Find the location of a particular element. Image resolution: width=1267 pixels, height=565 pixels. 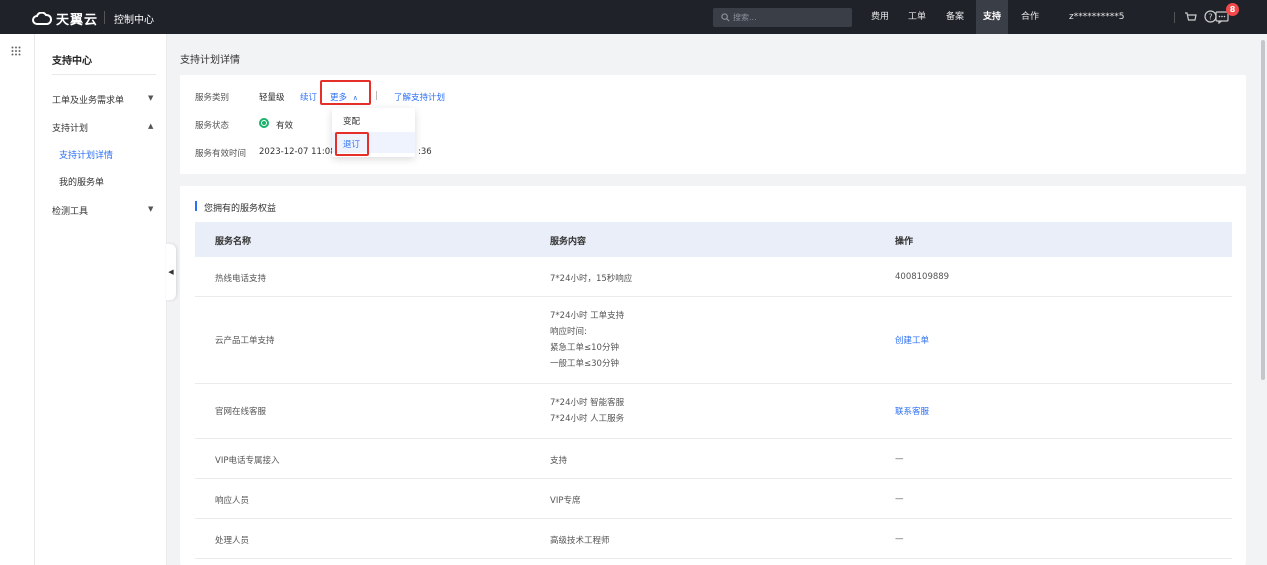

create-ticket-link: 创建工单 is located at coordinates (912, 340).